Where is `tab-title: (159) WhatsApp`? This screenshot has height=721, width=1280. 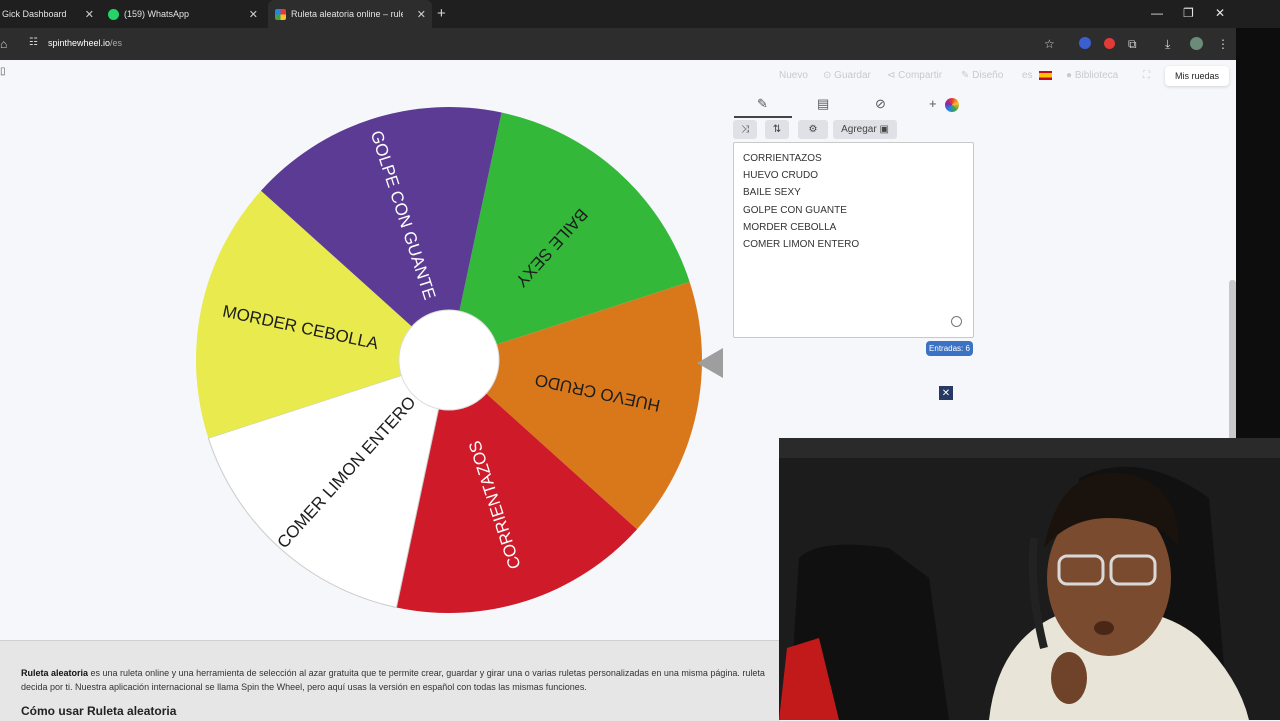
tab-title: (159) WhatsApp is located at coordinates (157, 14).